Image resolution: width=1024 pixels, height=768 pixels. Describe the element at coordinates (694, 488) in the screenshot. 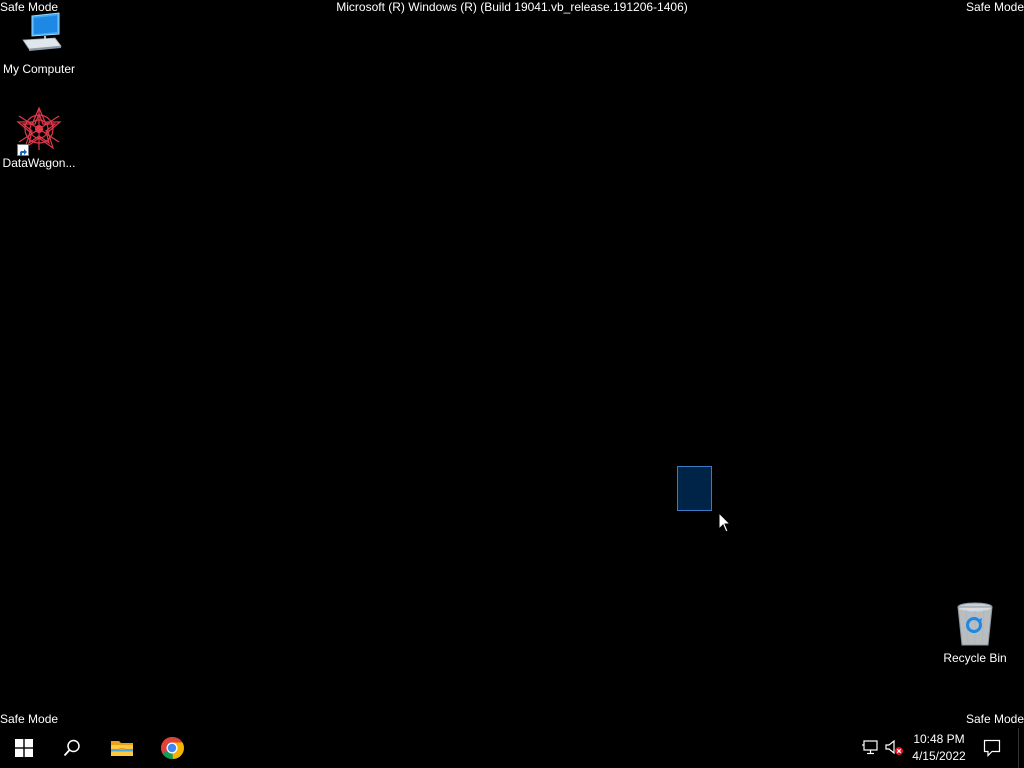

I see `drag-selection-rectangle` at that location.